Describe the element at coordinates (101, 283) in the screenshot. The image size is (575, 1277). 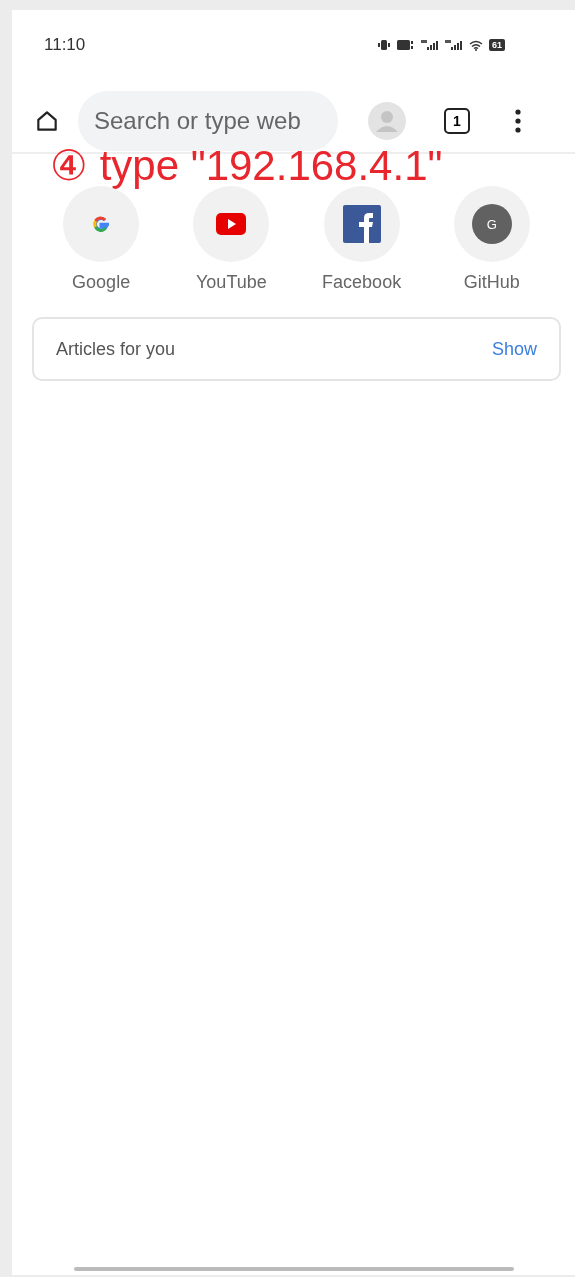
I see `shortcut-label: Google` at that location.